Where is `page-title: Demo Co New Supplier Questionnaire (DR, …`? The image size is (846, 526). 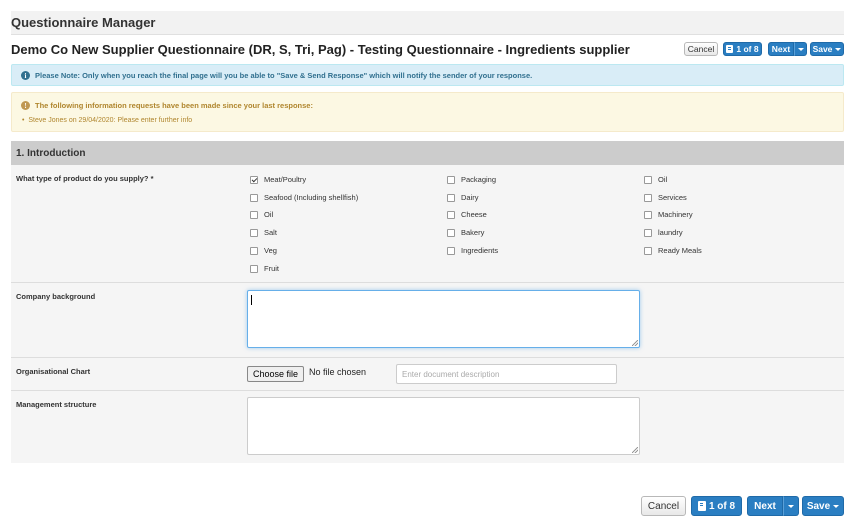 page-title: Demo Co New Supplier Questionnaire (DR, … is located at coordinates (320, 49).